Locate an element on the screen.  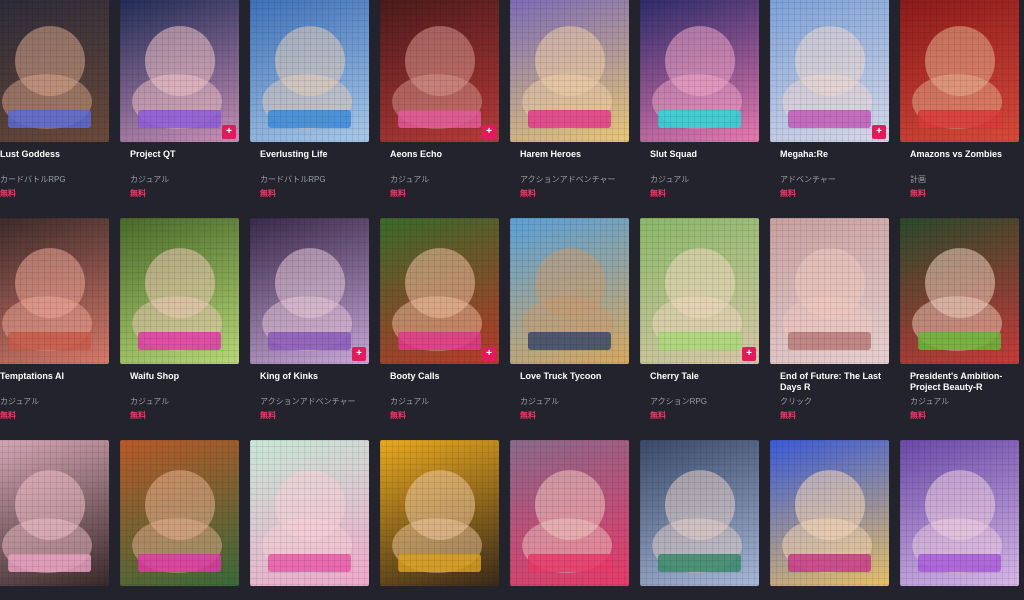
game-genre: カードバトルRPG is located at coordinates (33, 179).